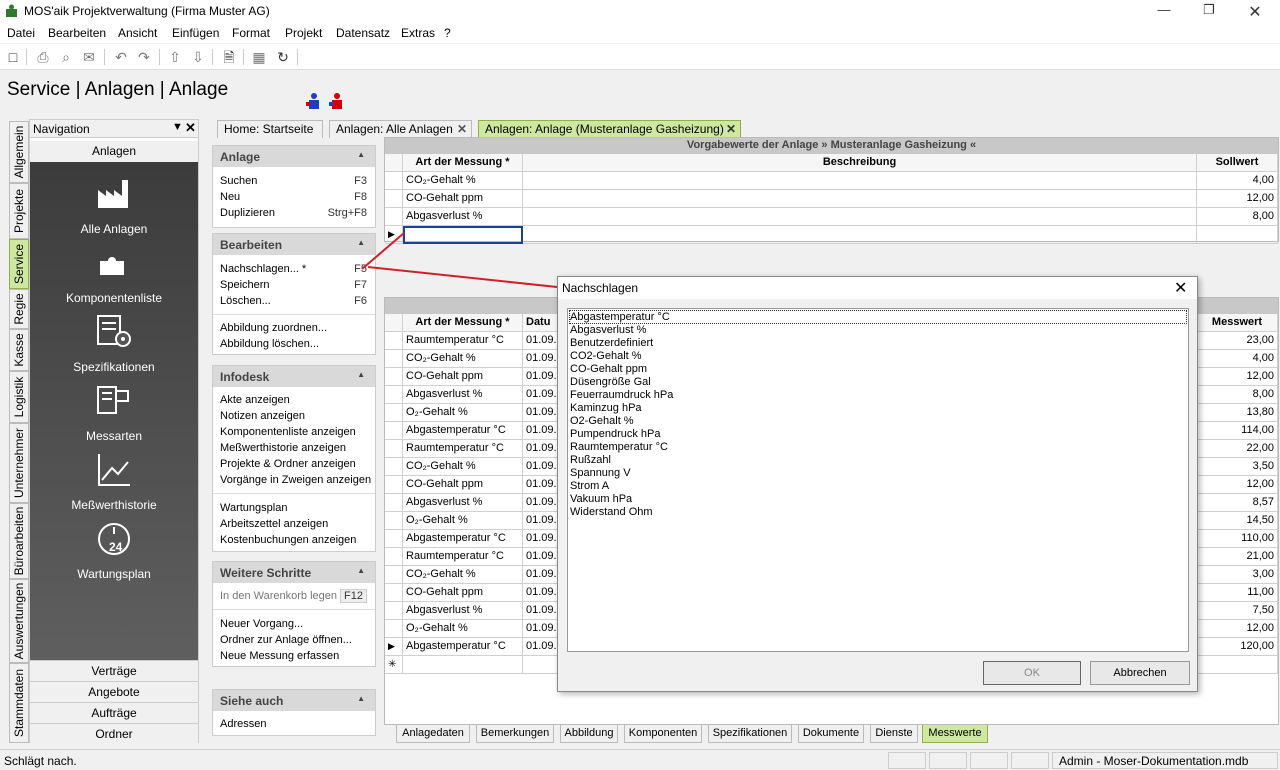  What do you see at coordinates (274, 524) in the screenshot?
I see `action-arbeitszettel: Arbeitszettel anzeigen` at bounding box center [274, 524].